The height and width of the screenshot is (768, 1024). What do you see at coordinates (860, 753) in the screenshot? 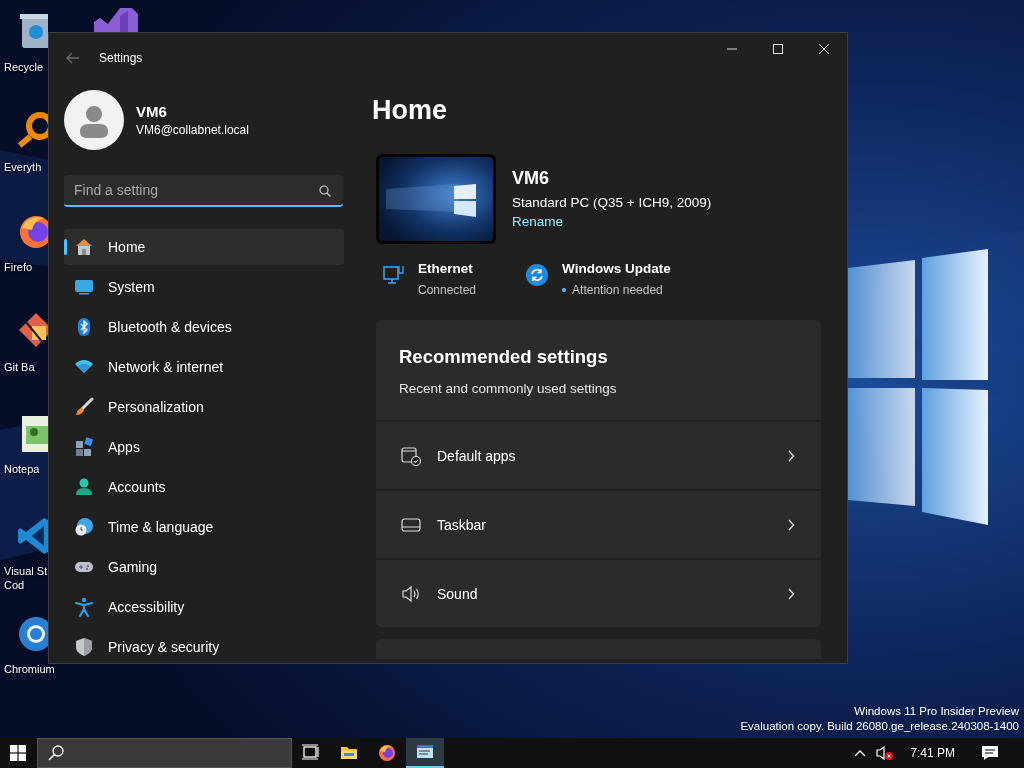
I see `chevron-up-icon` at bounding box center [860, 753].